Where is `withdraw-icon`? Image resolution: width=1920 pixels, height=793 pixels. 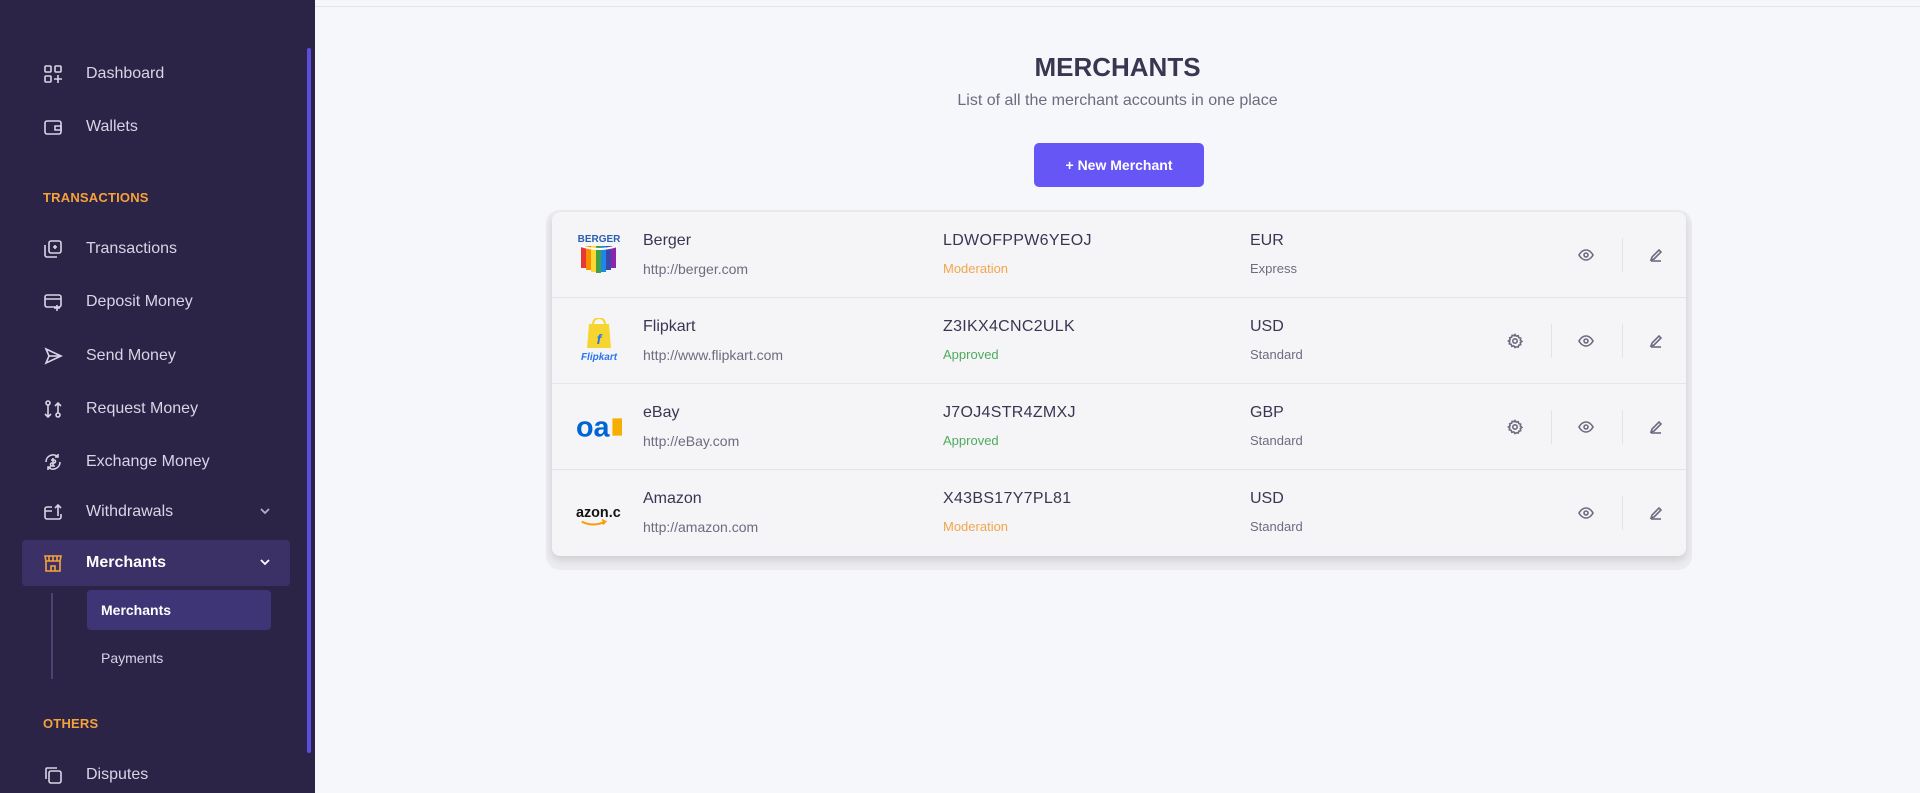 withdraw-icon is located at coordinates (53, 512).